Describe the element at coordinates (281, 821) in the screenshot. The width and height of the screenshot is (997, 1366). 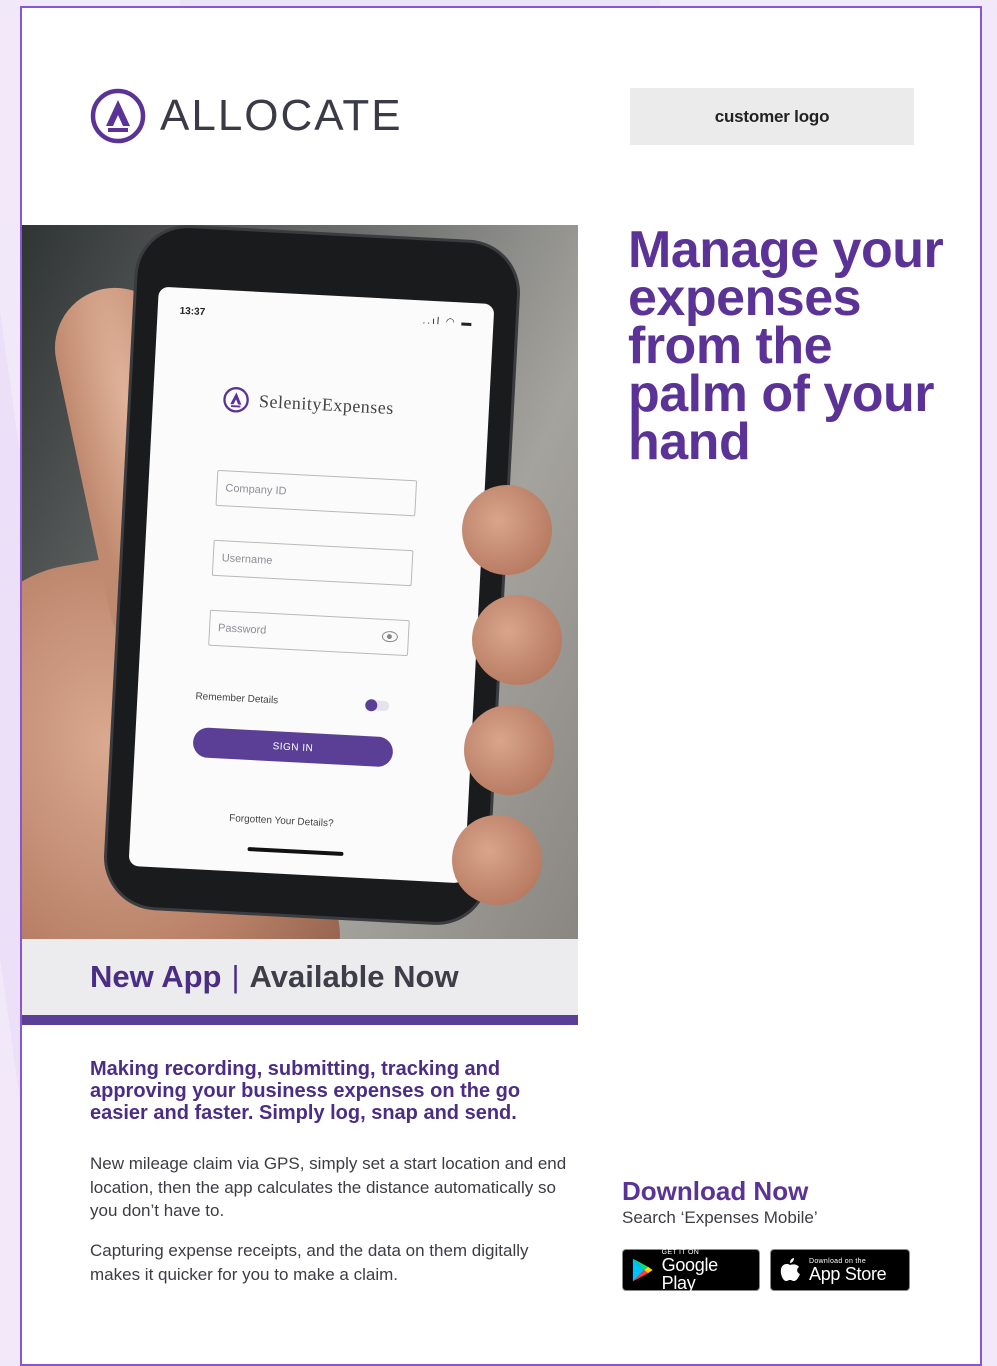
I see `forgot-details-link: Forgotten Your Details?` at that location.